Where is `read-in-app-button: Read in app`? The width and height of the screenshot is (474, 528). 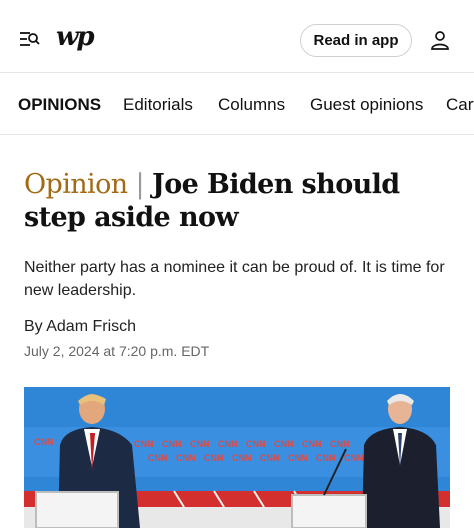 read-in-app-button: Read in app is located at coordinates (356, 40).